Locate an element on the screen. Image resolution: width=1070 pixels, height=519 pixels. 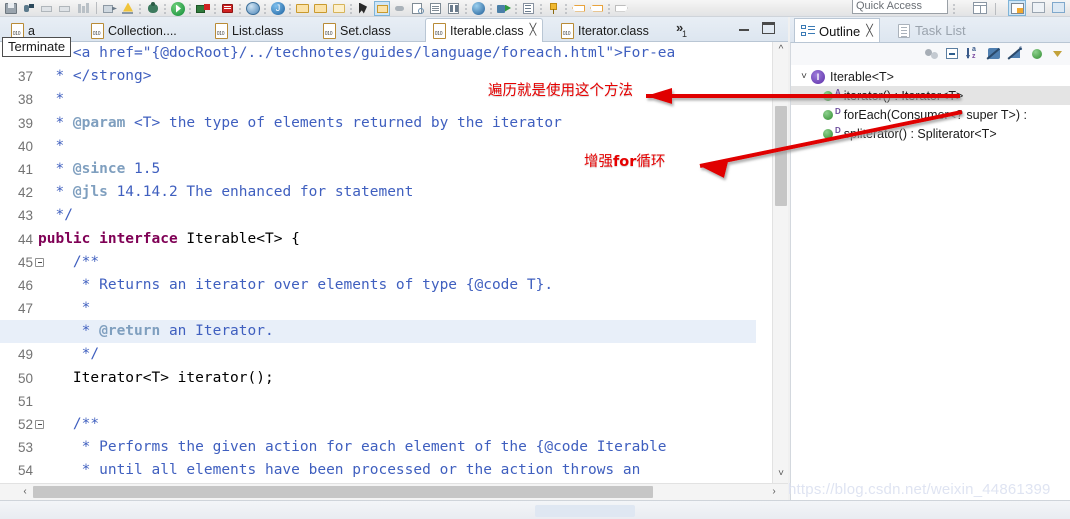
arrow-to-iterator is located at coordinates (803, 96).